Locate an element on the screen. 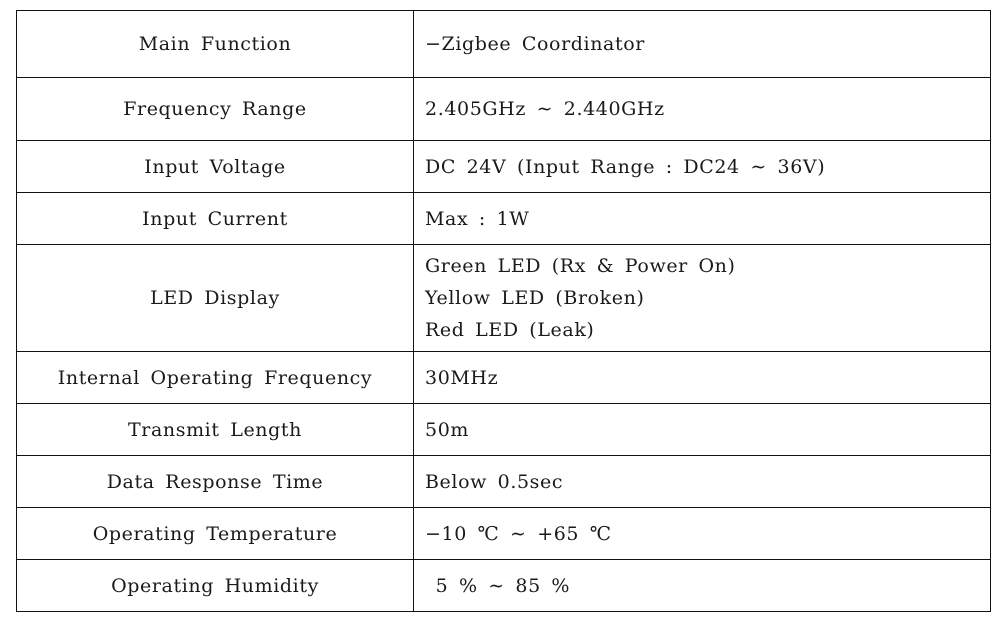 The width and height of the screenshot is (1000, 620). spec-value: 30MHz is located at coordinates (702, 377).